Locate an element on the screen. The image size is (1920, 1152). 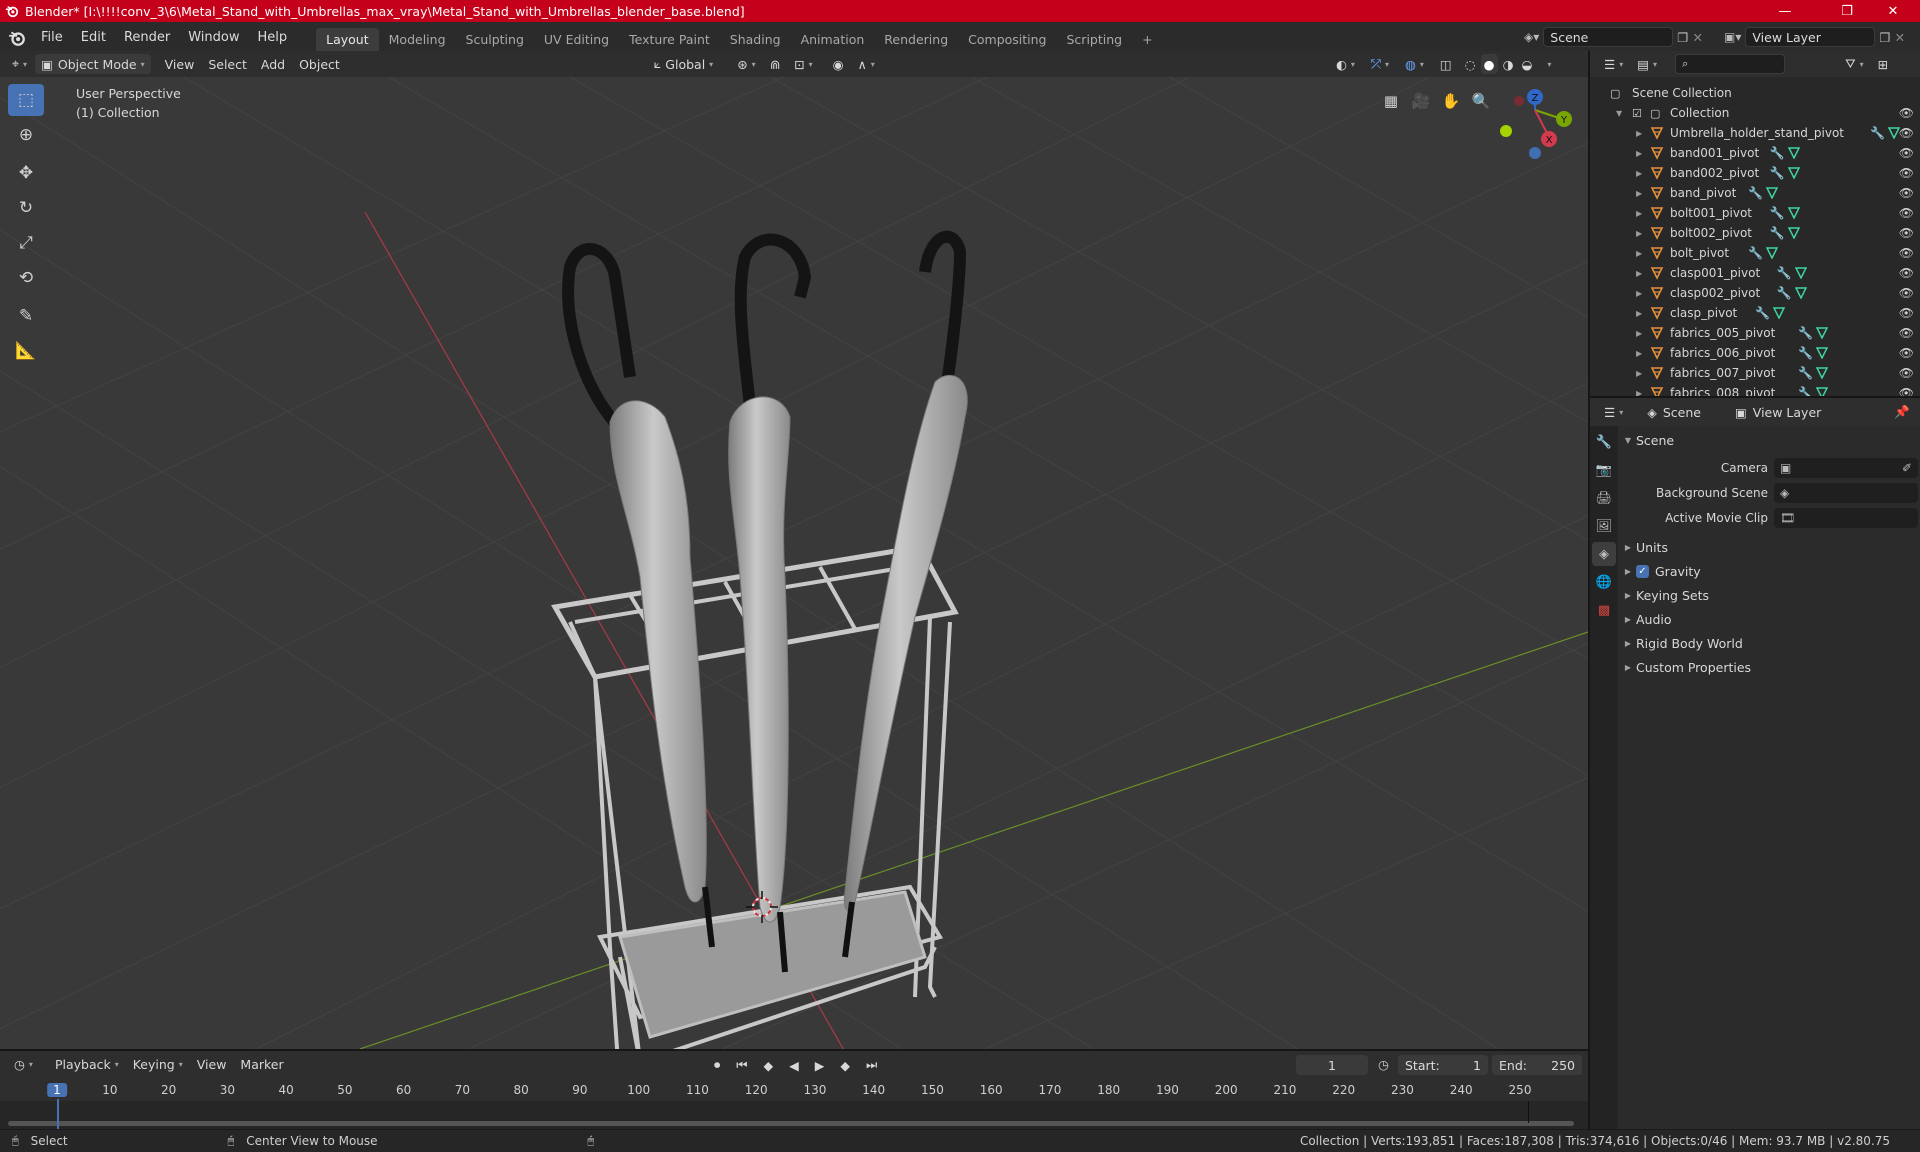
units-panel: ▶ Units is located at coordinates (1770, 547).